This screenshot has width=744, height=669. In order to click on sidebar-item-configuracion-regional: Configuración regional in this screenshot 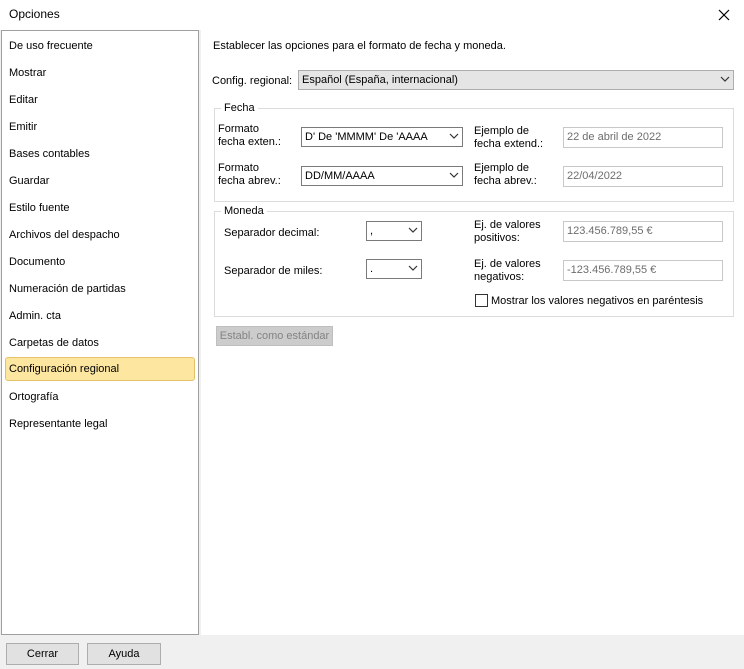, I will do `click(100, 369)`.